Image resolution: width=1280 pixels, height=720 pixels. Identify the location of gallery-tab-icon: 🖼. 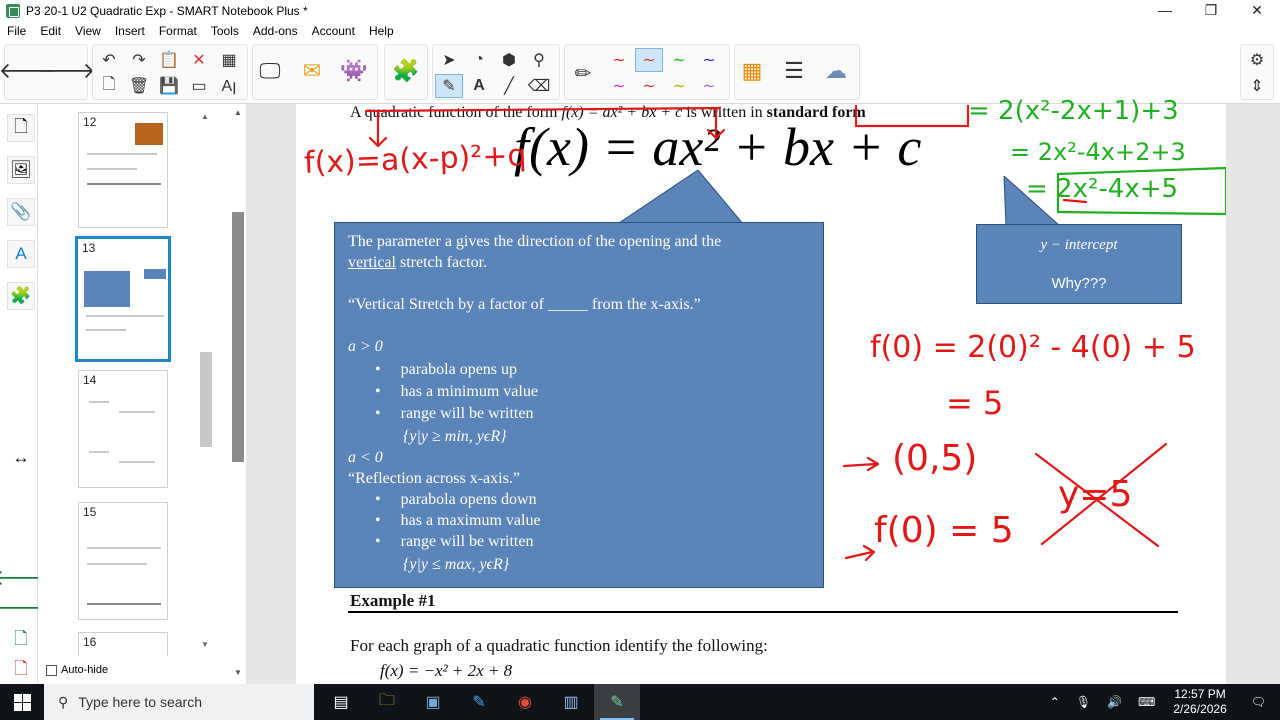
(21, 170).